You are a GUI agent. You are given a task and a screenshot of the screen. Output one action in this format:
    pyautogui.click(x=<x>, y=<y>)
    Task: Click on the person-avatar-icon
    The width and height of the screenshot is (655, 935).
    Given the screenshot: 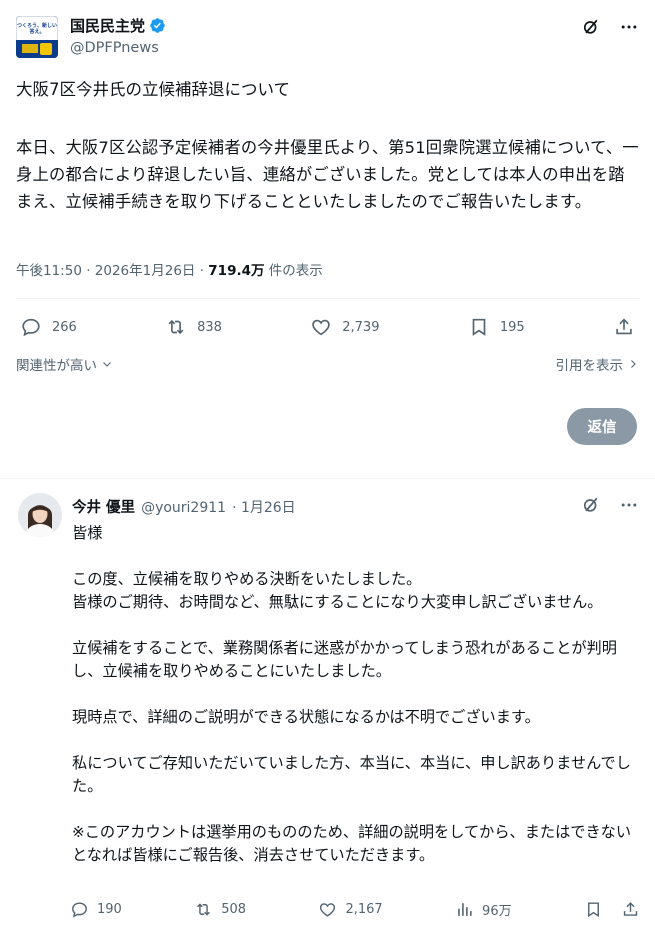 What is the action you would take?
    pyautogui.click(x=40, y=515)
    